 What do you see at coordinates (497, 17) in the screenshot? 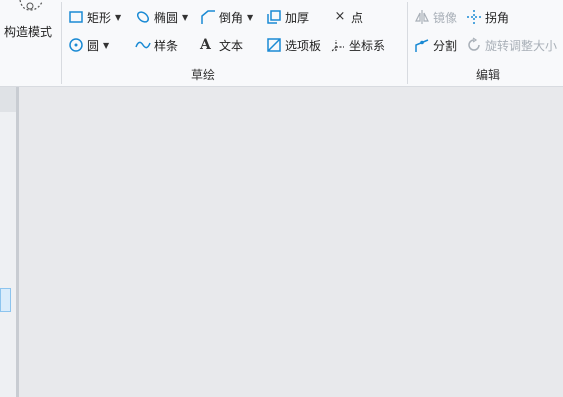
I see `corner-label: 拐角` at bounding box center [497, 17].